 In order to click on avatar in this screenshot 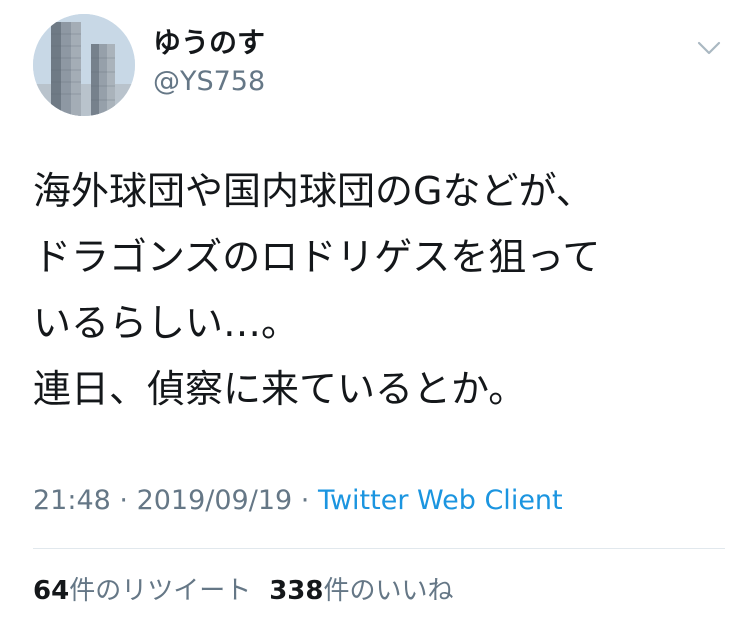, I will do `click(84, 65)`.